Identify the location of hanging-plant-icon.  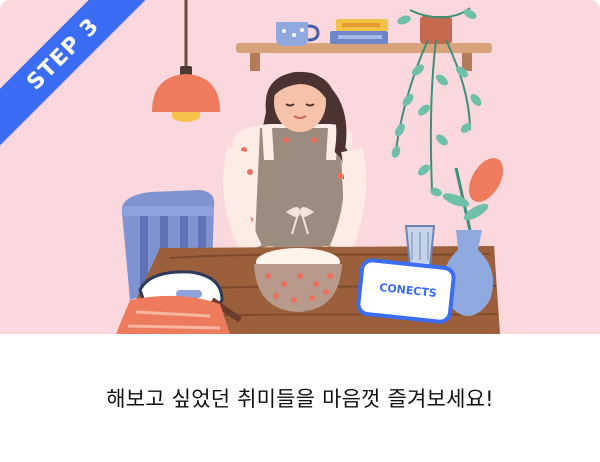
(436, 102).